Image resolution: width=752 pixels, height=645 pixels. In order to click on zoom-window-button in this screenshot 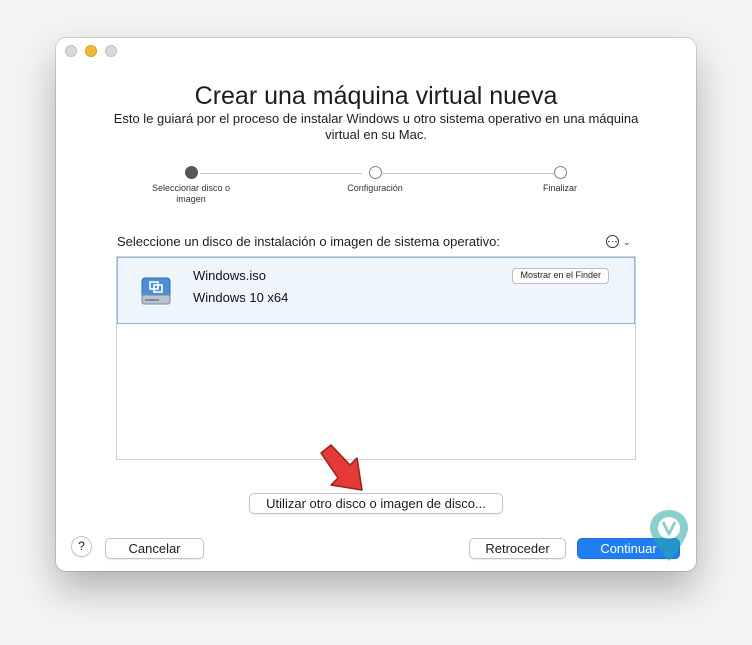, I will do `click(111, 51)`.